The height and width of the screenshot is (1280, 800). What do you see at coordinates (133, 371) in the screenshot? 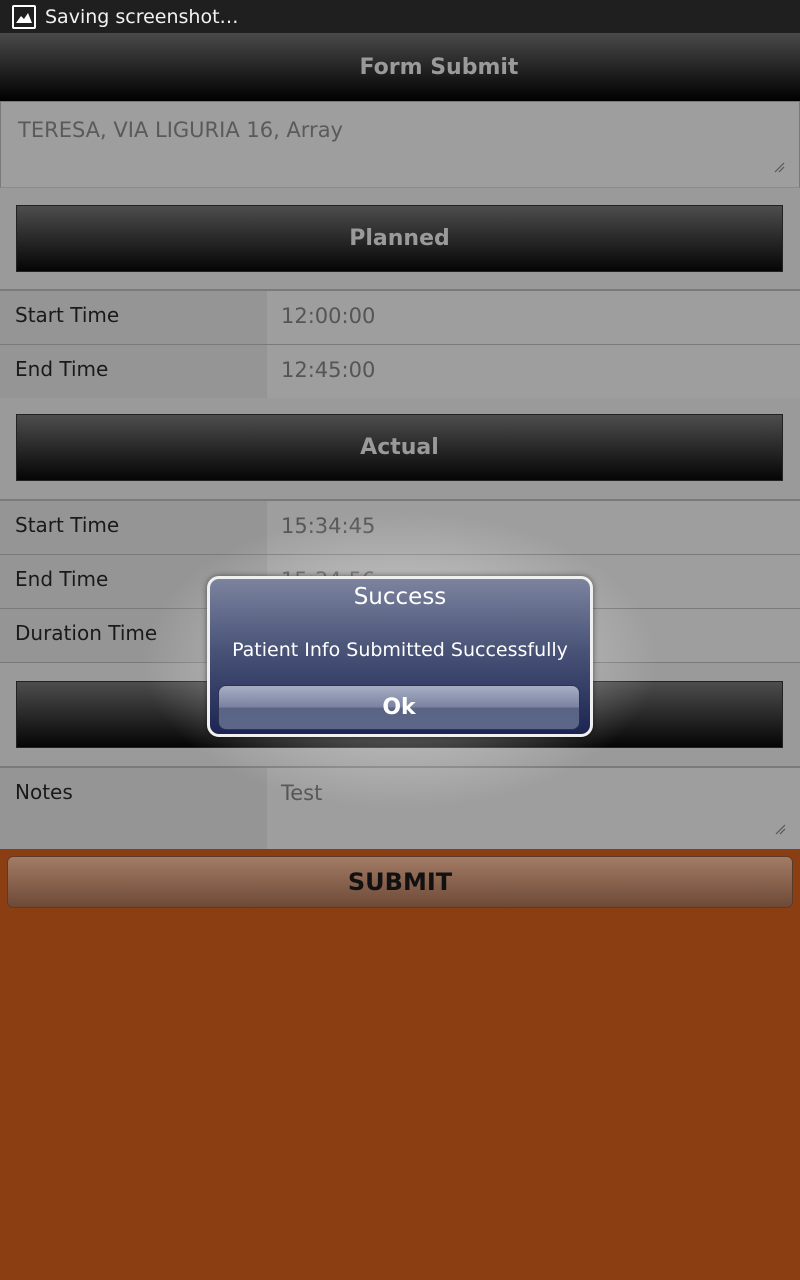
I see `planned-end-label: End Time` at bounding box center [133, 371].